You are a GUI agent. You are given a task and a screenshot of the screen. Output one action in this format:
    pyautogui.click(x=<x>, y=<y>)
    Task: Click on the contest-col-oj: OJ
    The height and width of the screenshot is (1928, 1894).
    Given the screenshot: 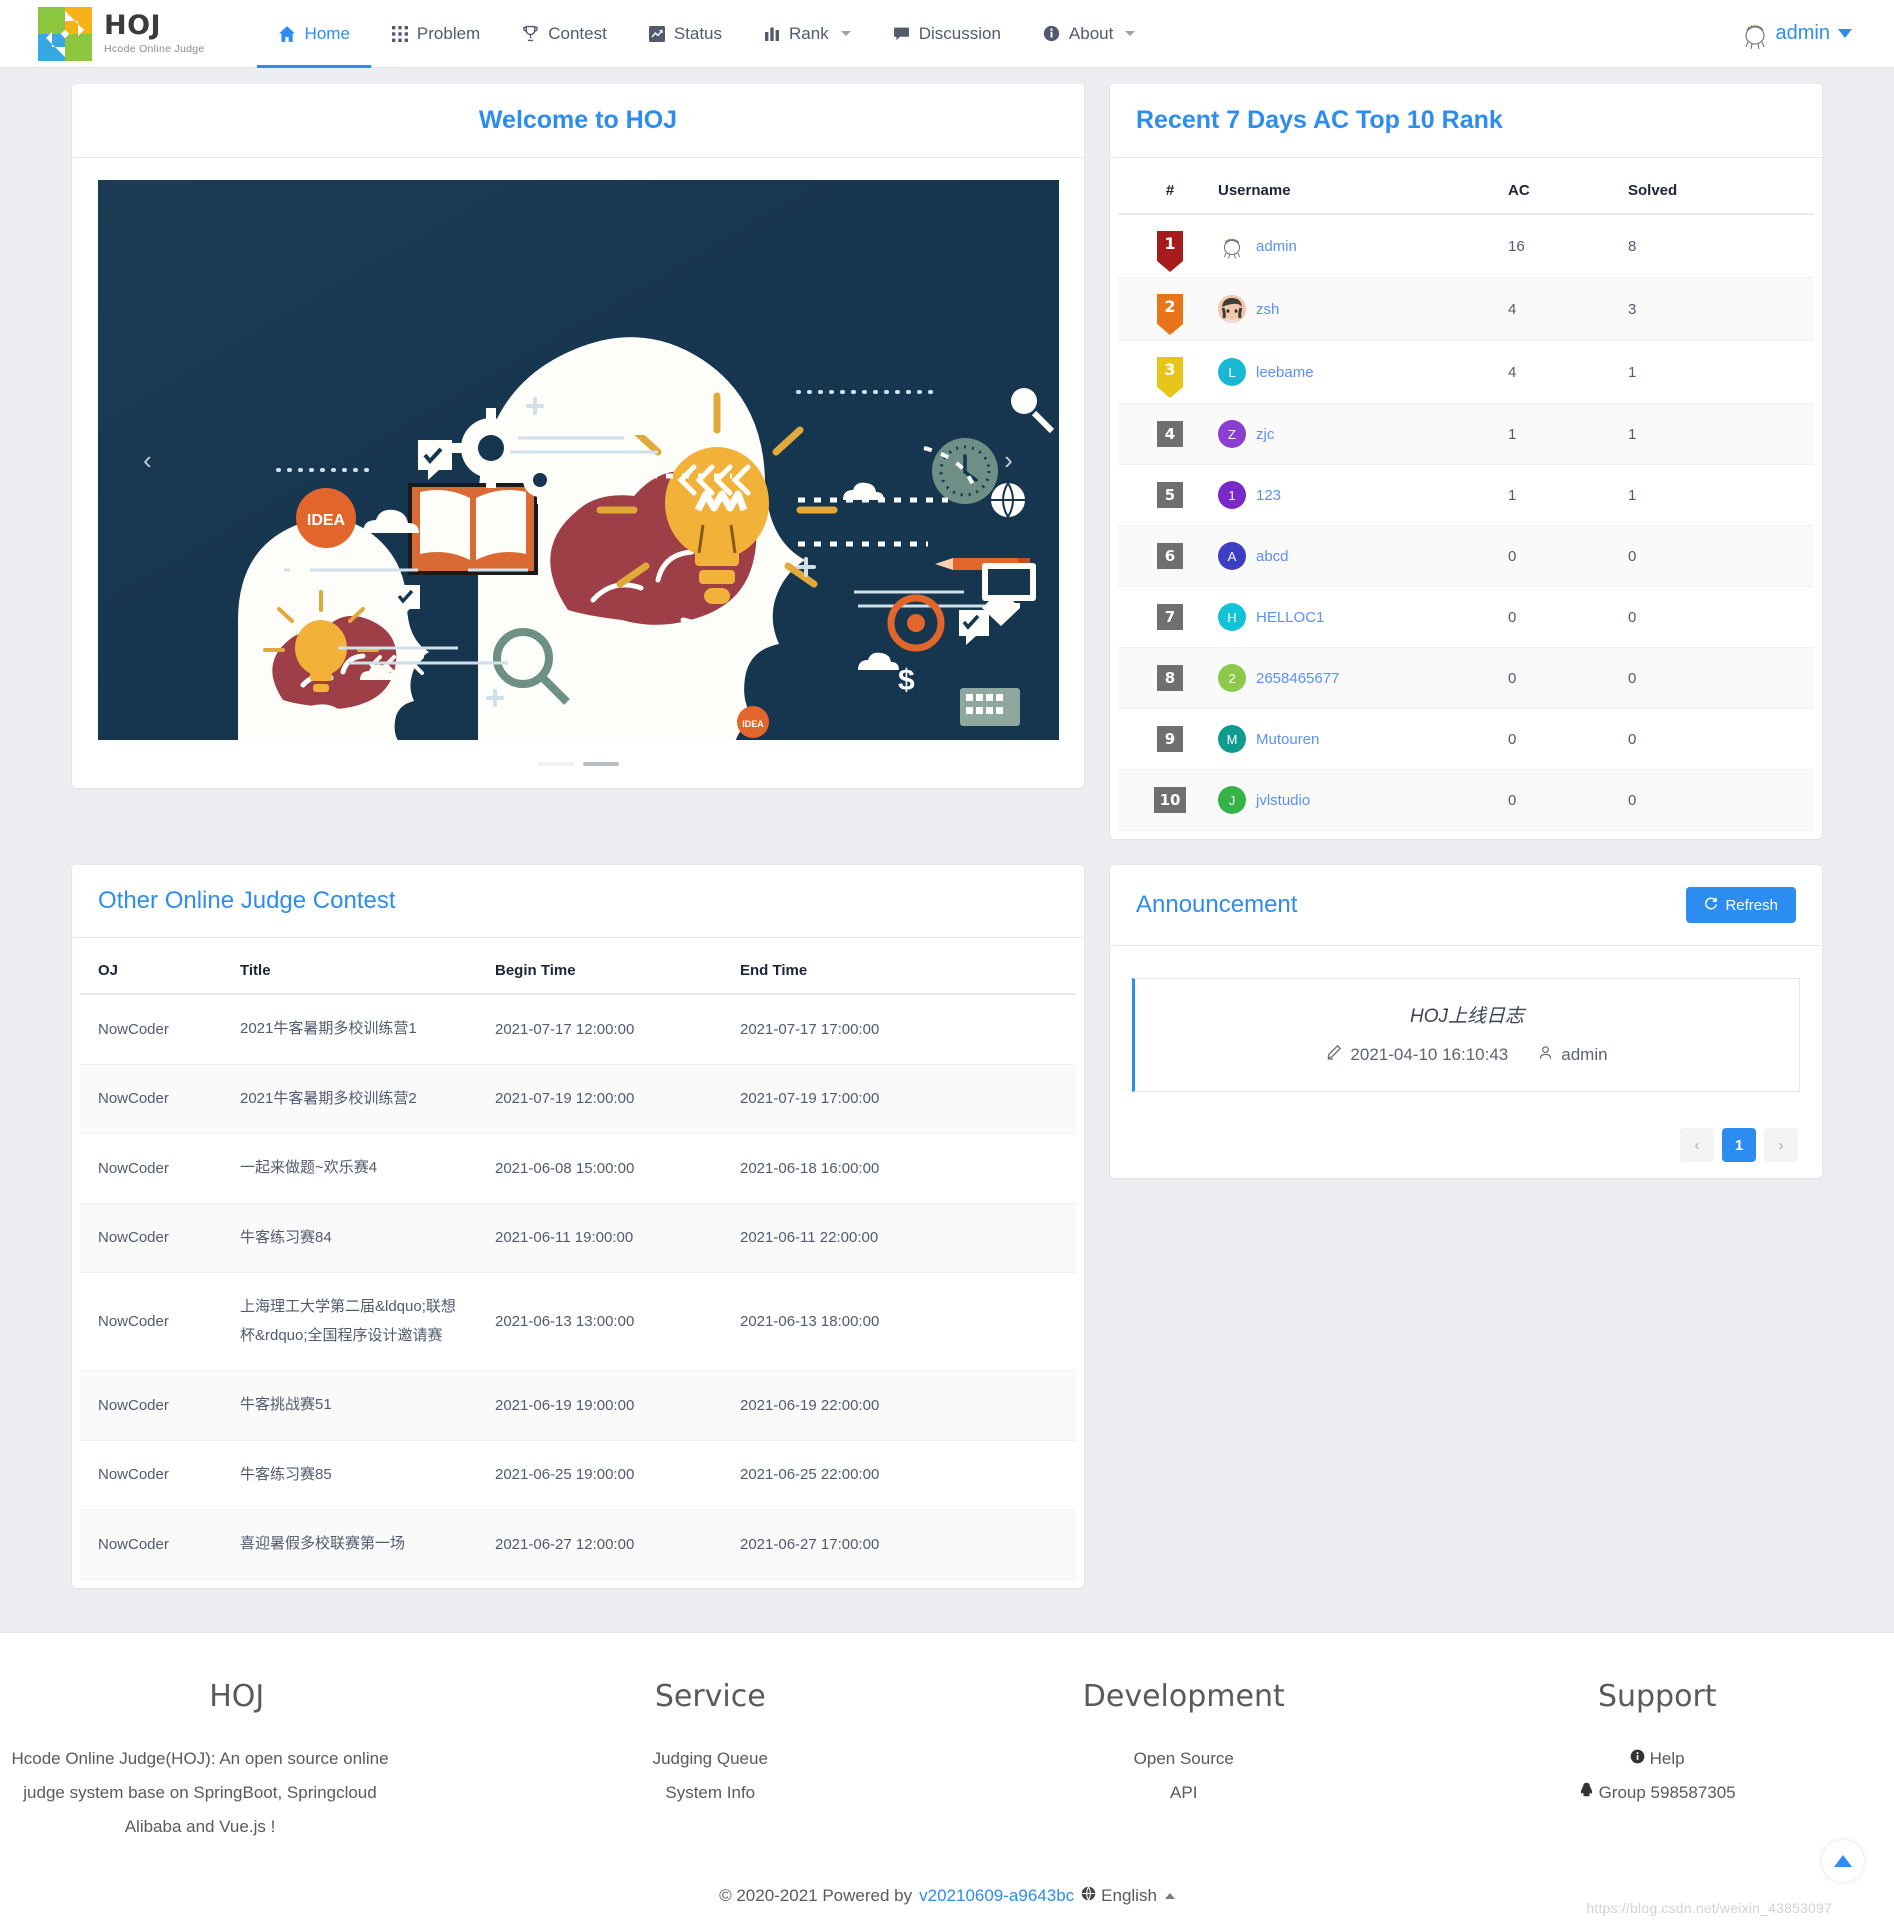 What is the action you would take?
    pyautogui.click(x=155, y=971)
    